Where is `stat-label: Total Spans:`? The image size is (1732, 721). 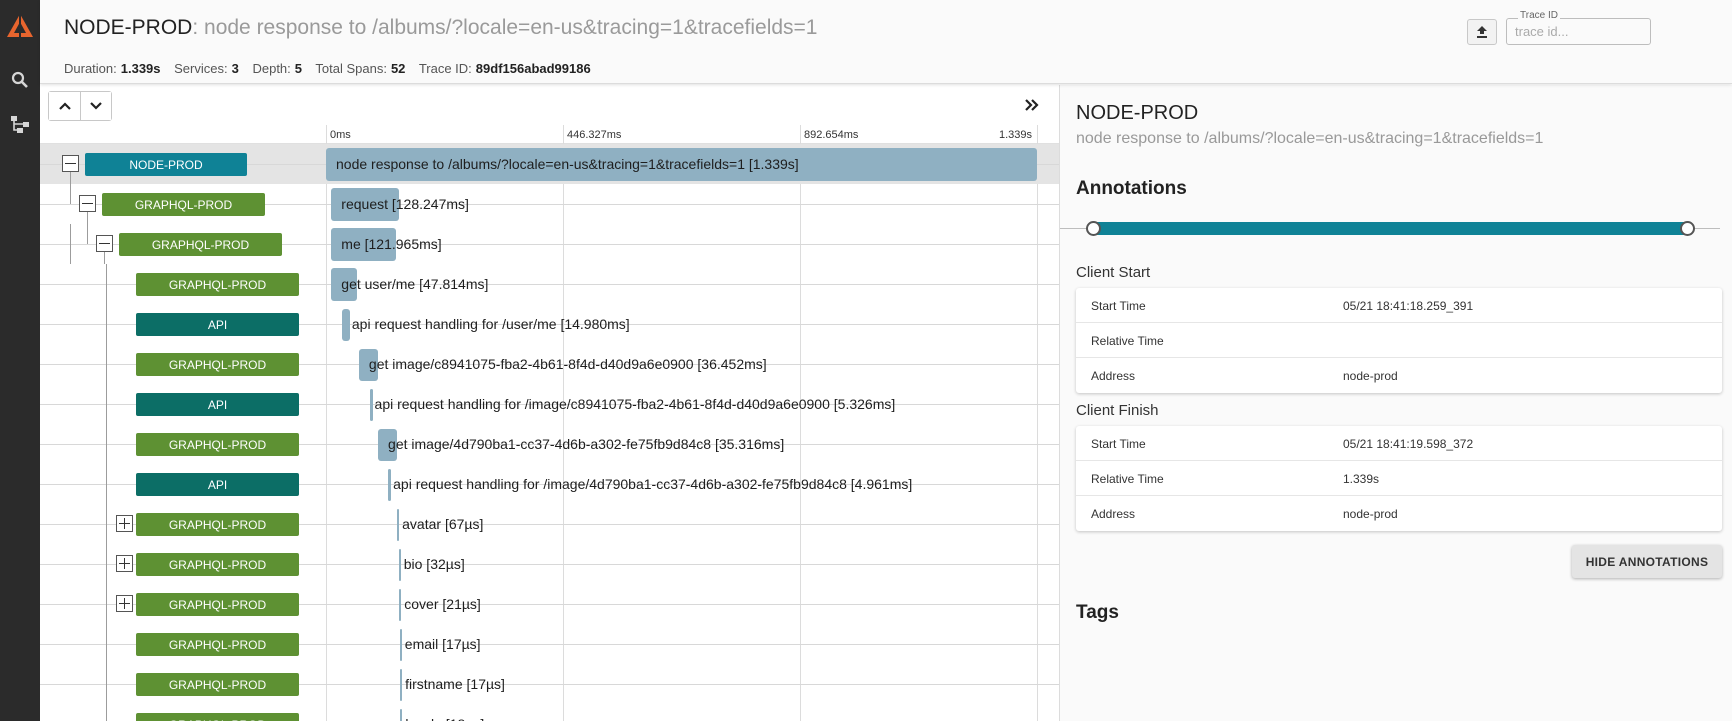
stat-label: Total Spans: is located at coordinates (351, 68).